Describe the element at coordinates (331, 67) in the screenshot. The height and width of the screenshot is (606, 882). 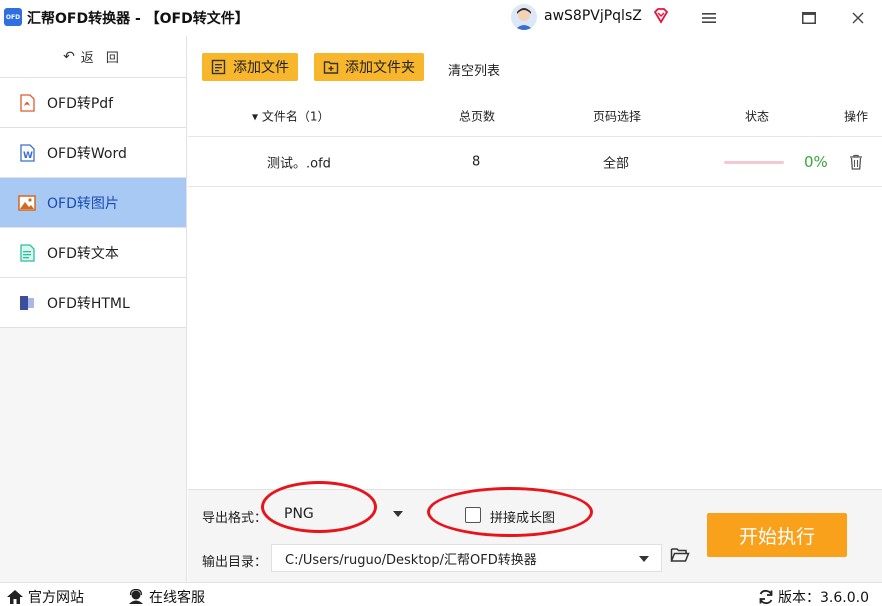
I see `add-folder-icon` at that location.